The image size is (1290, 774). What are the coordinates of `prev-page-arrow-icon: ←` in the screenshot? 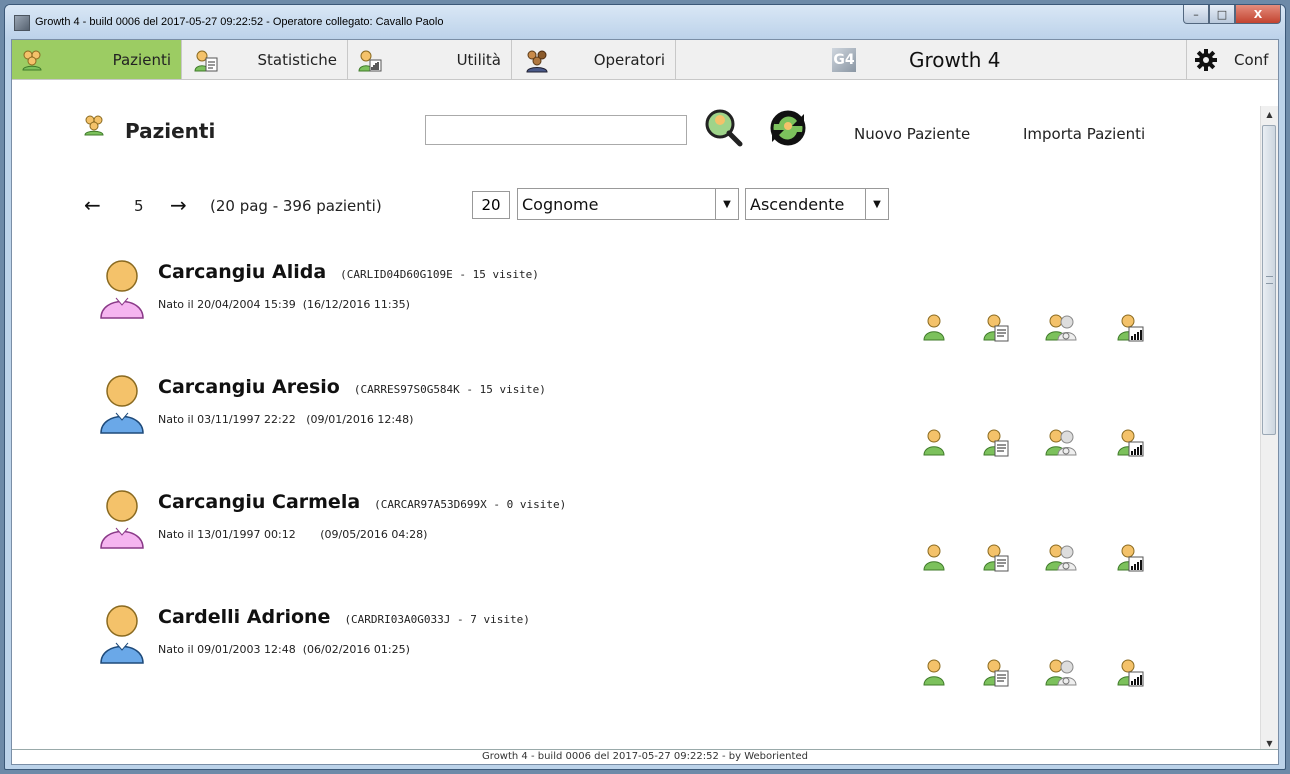 It's located at (92, 205).